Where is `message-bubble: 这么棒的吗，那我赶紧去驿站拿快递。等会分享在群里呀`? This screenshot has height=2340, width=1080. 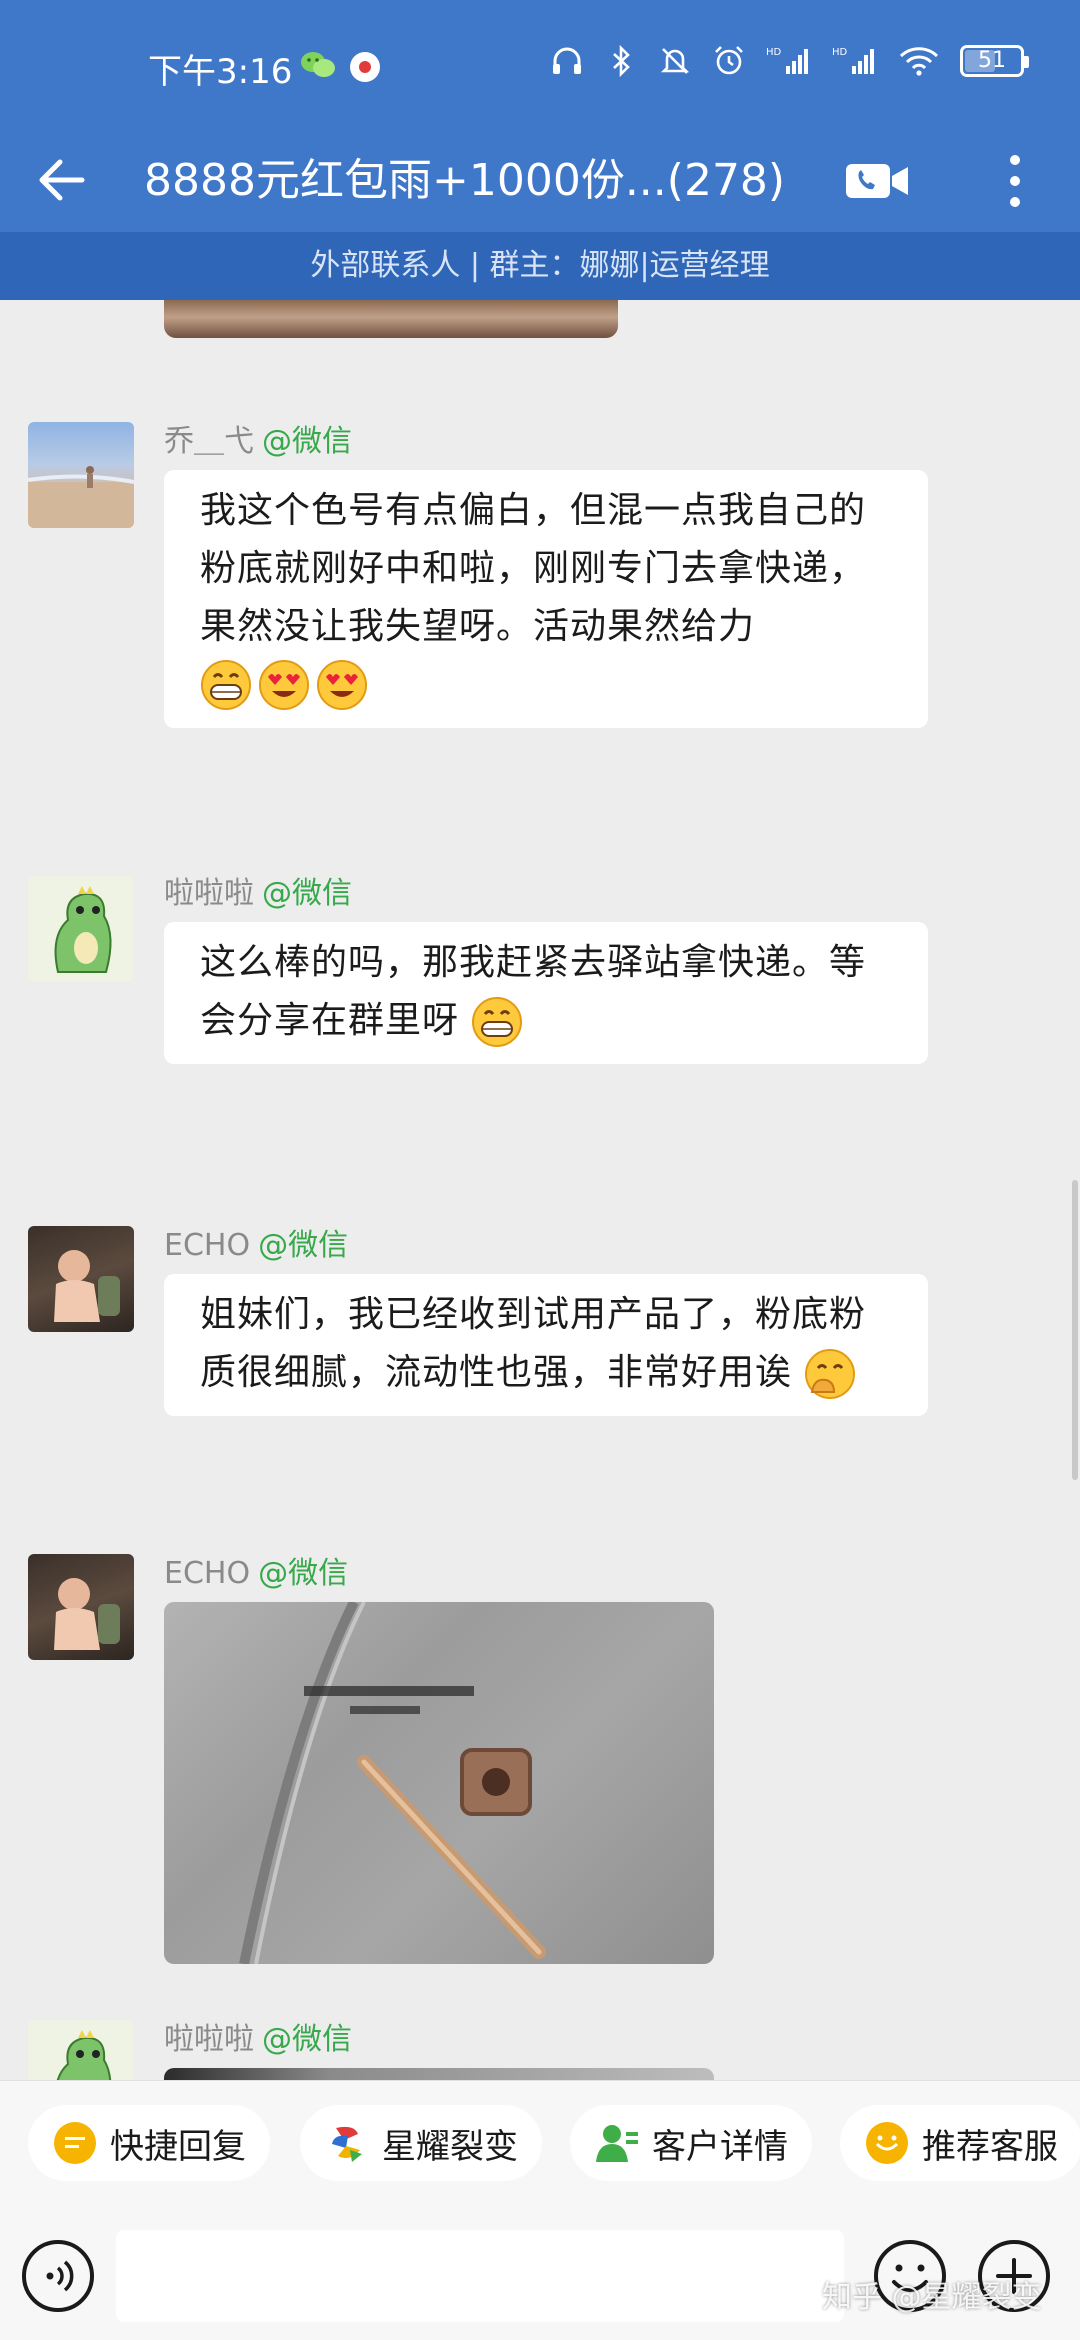
message-bubble: 这么棒的吗，那我赶紧去驿站拿快递。等会分享在群里呀 is located at coordinates (546, 993).